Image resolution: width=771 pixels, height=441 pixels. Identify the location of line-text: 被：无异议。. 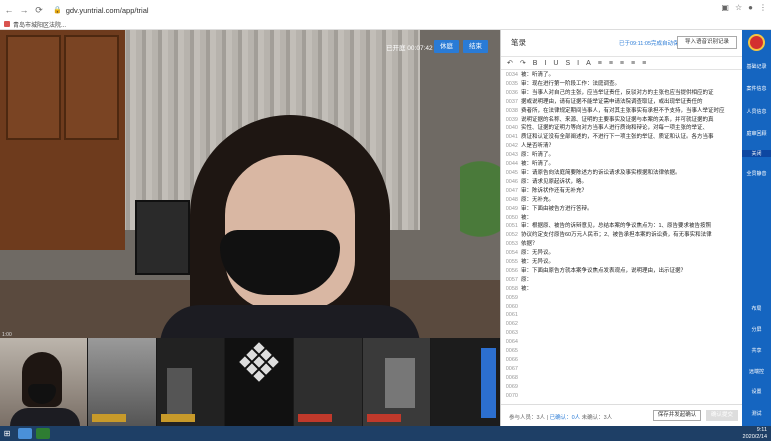
(632, 262).